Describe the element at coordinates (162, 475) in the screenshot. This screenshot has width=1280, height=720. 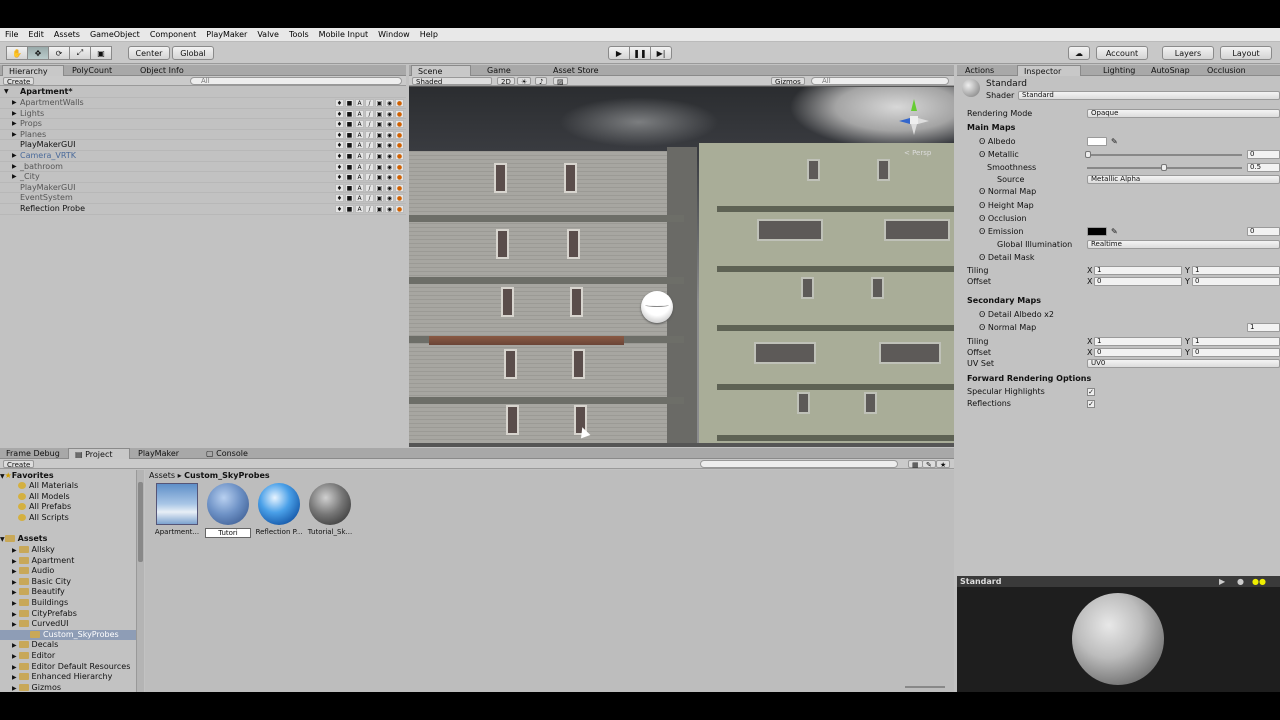
I see `breadcrumb-root: Assets` at that location.